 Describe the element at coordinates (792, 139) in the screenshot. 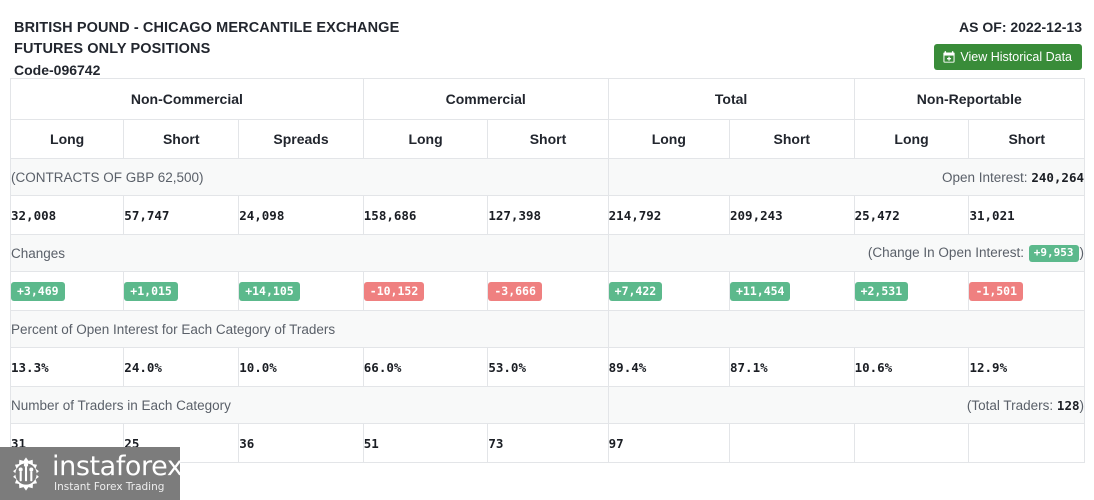

I see `col-header-total-short: Short` at that location.